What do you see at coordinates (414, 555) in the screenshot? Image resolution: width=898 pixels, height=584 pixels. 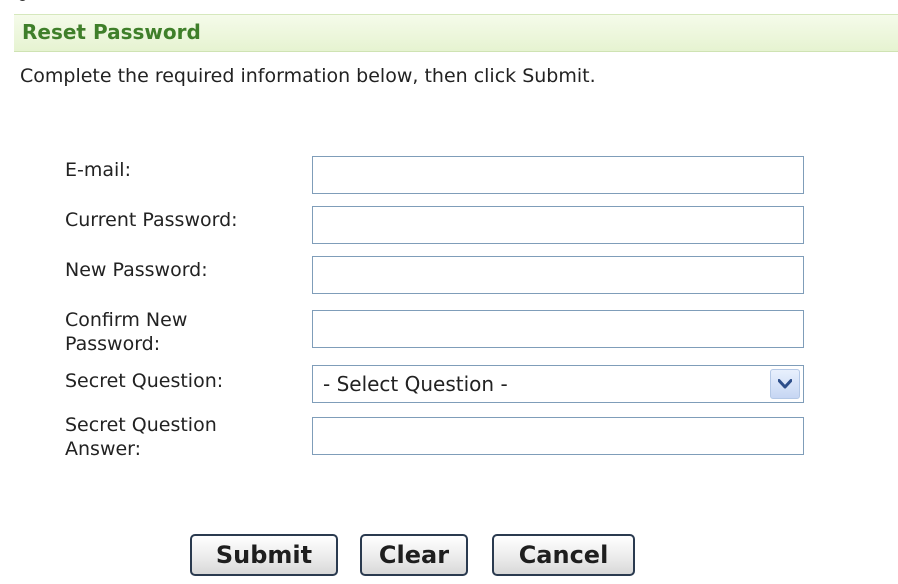 I see `clear-button: Clear` at bounding box center [414, 555].